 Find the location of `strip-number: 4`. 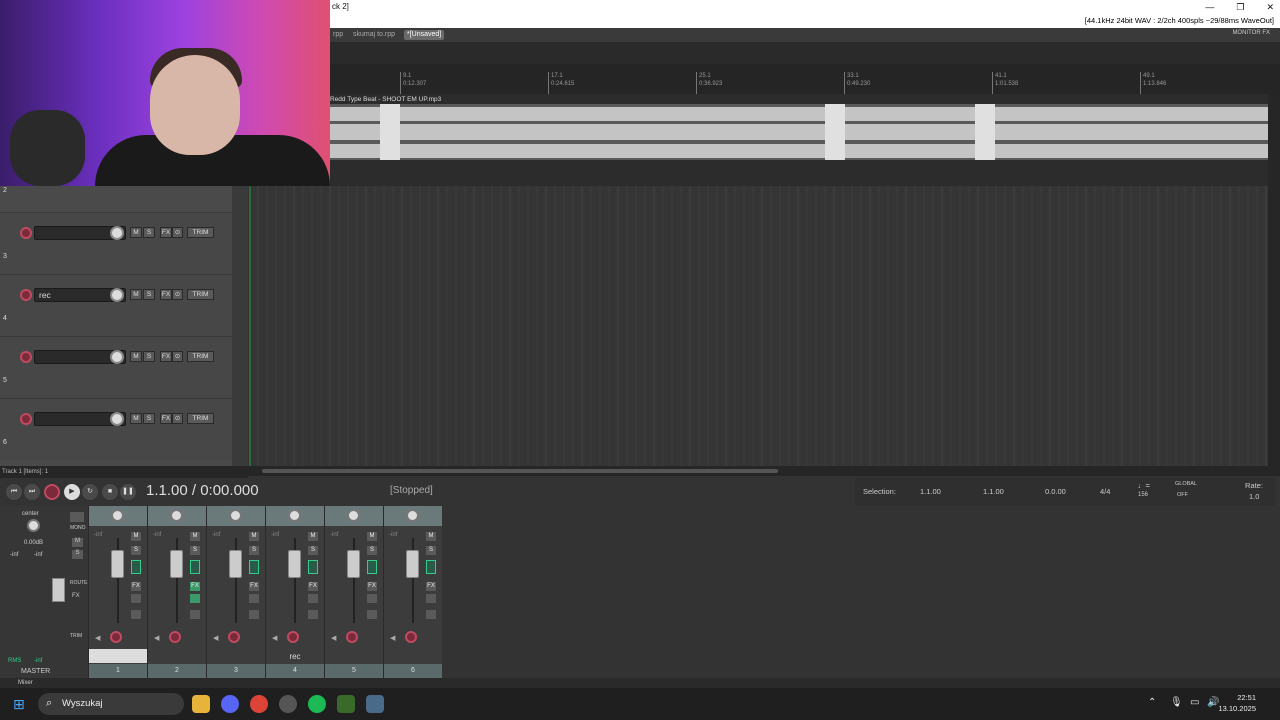

strip-number: 4 is located at coordinates (295, 671).